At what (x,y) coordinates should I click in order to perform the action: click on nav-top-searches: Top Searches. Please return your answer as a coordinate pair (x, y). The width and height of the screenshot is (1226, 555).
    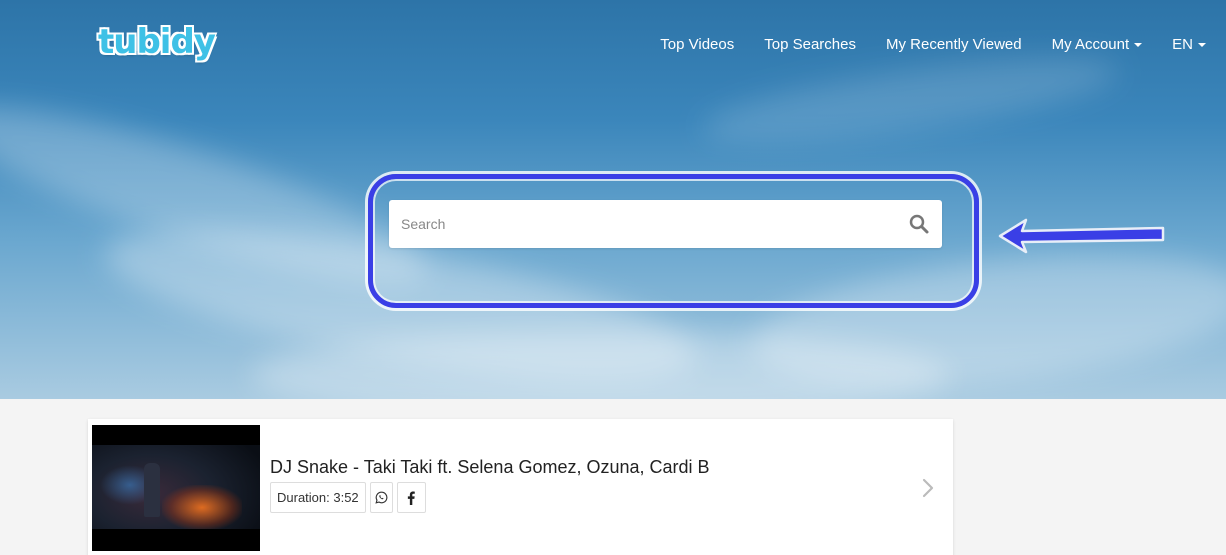
    Looking at the image, I should click on (810, 44).